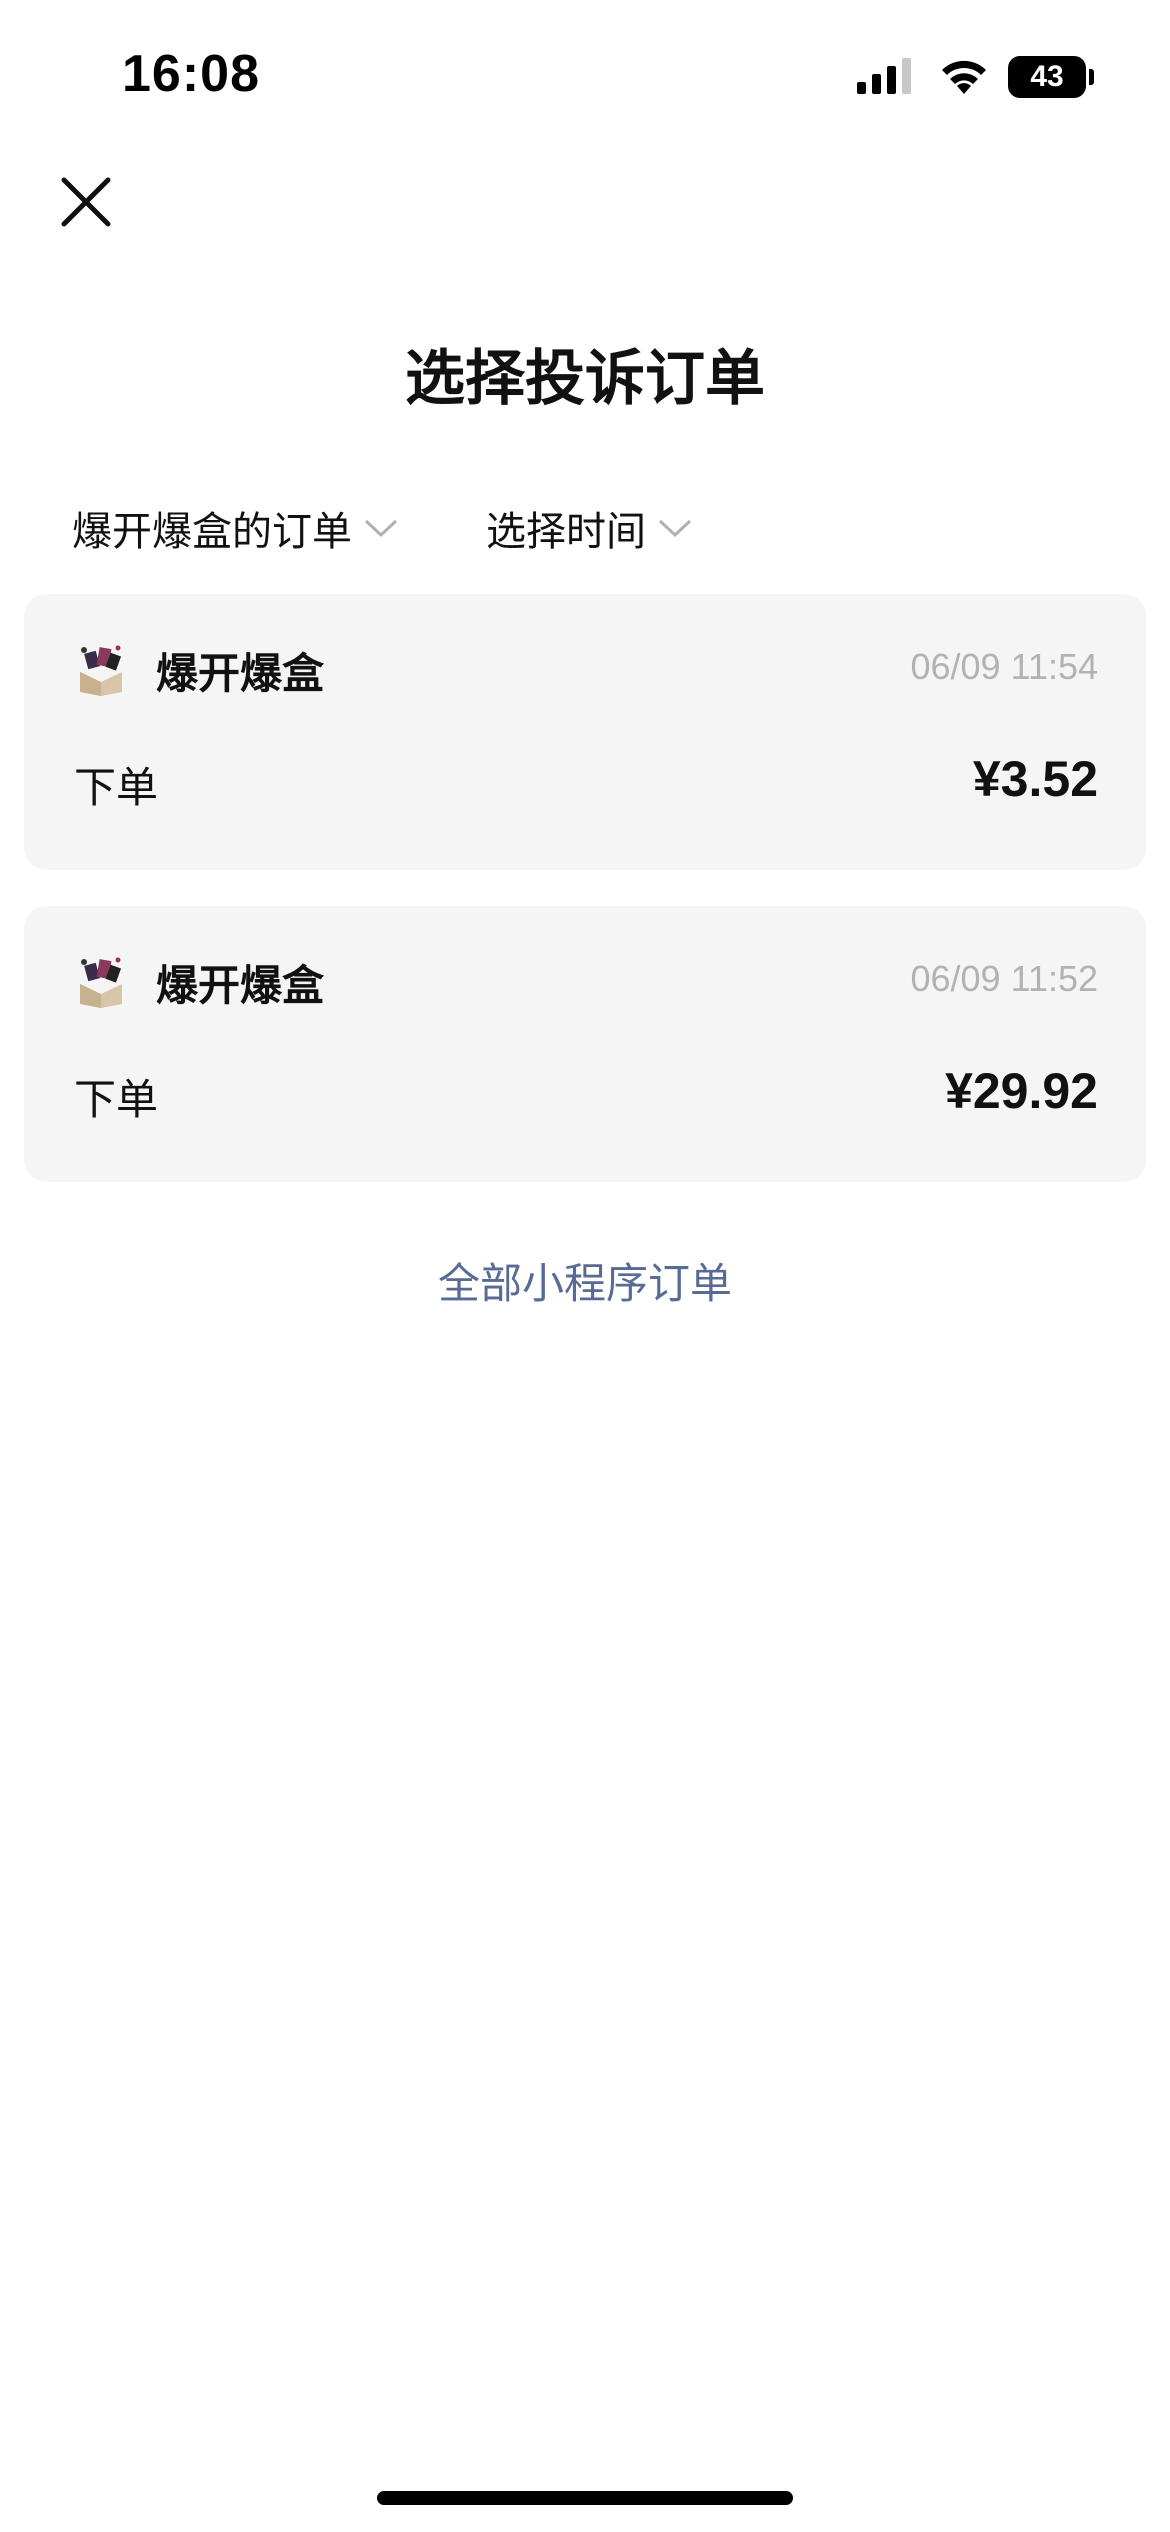 The height and width of the screenshot is (2532, 1170). I want to click on order-card: 爆开爆盒 06/09 11:54 下单 ¥3.52, so click(585, 732).